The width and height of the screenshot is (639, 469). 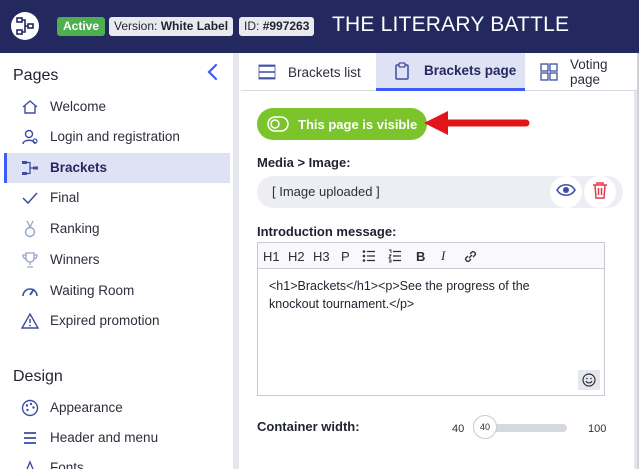 What do you see at coordinates (308, 426) in the screenshot?
I see `container-width-label: Container width:` at bounding box center [308, 426].